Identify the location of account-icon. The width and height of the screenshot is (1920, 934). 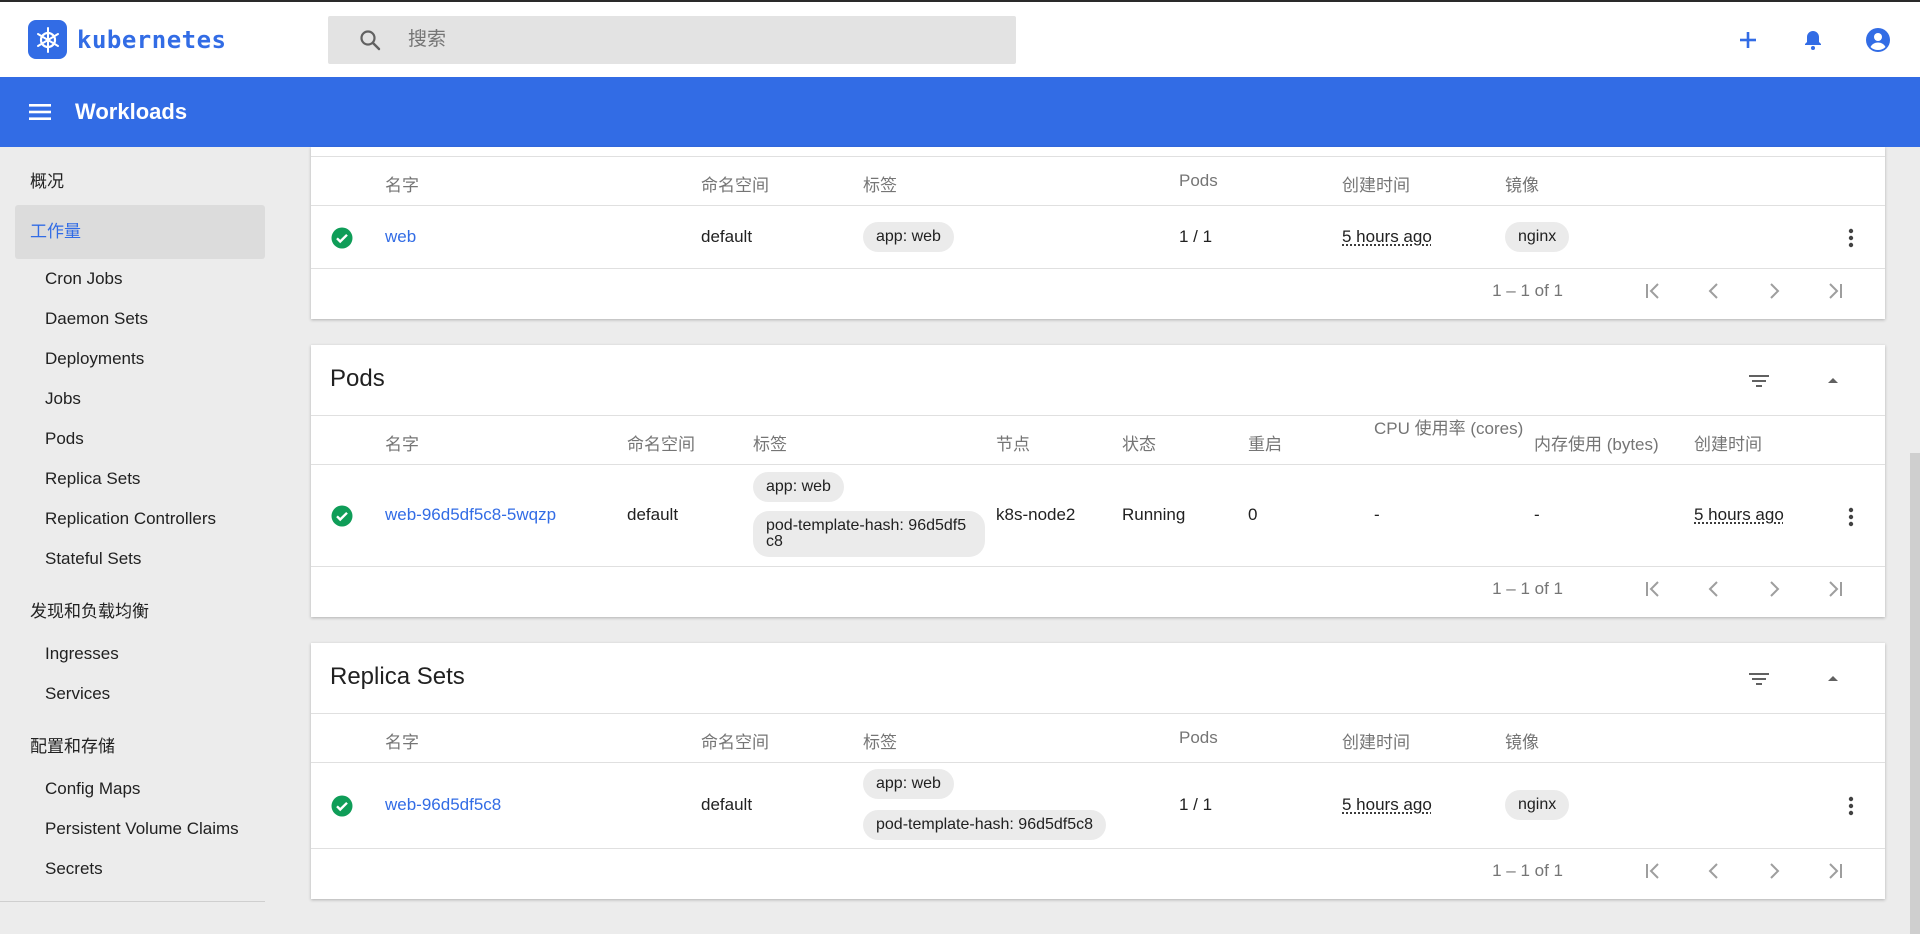
(1878, 40).